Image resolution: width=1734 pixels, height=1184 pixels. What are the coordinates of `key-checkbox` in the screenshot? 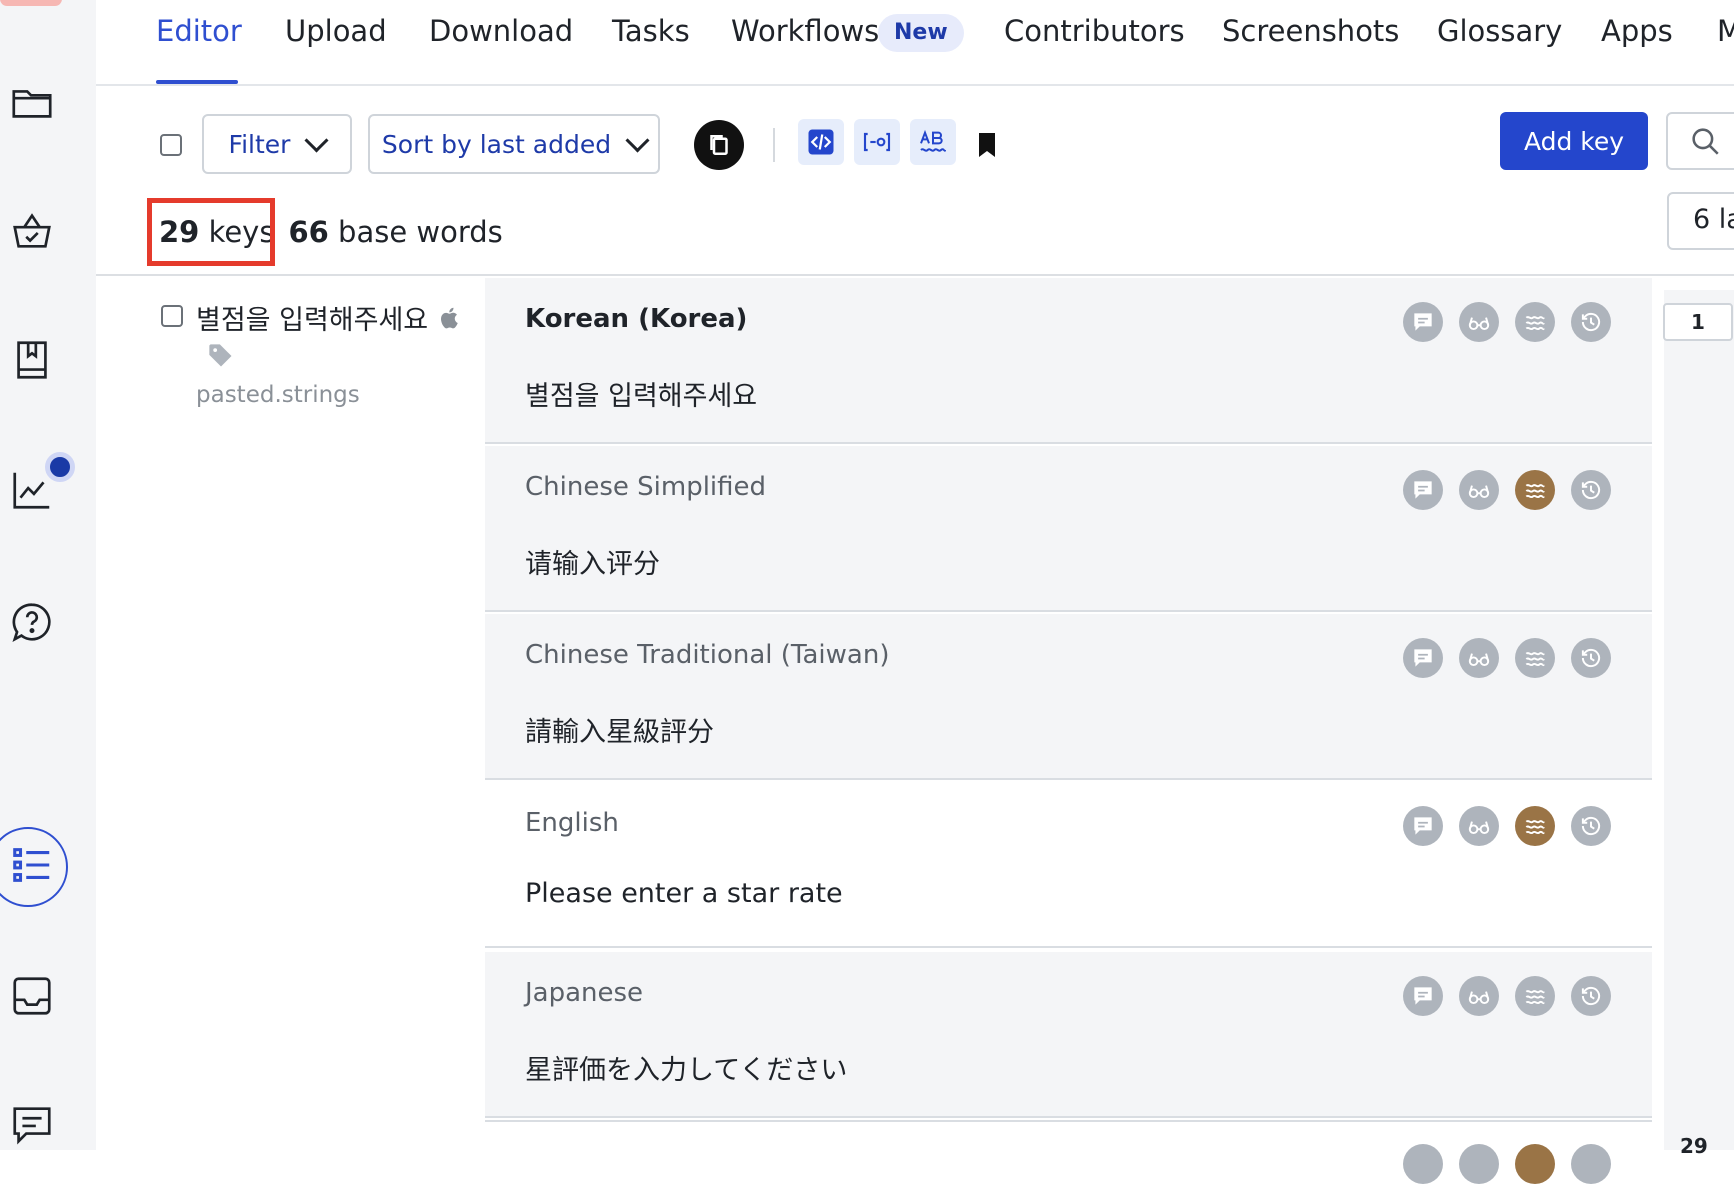 It's located at (172, 316).